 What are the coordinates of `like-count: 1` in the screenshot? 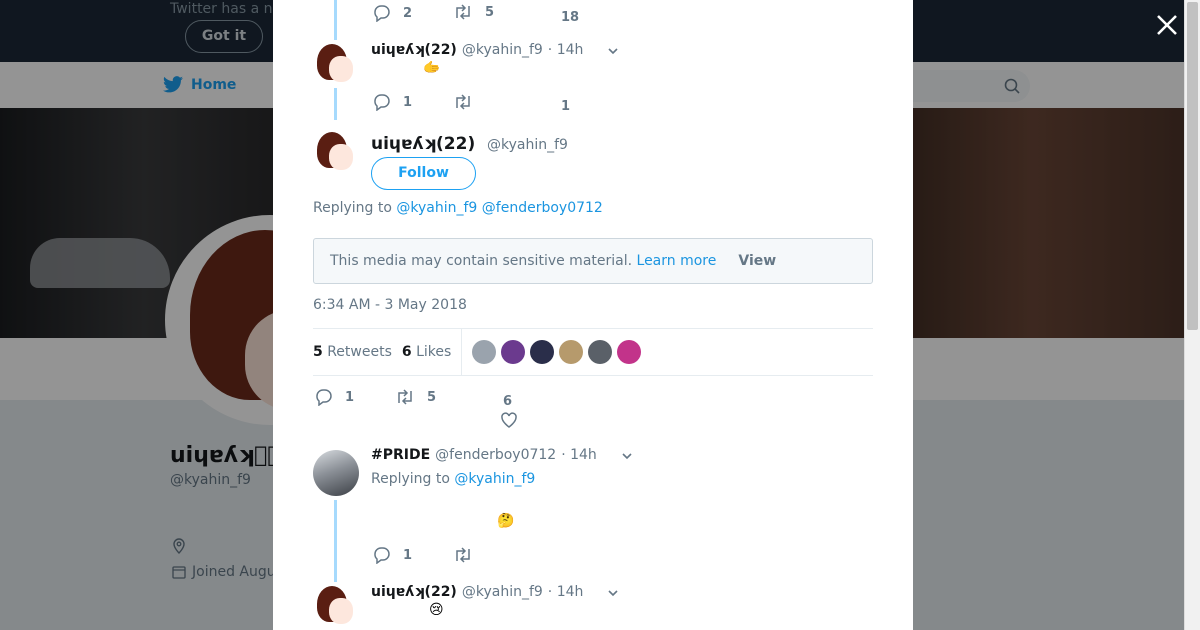 It's located at (566, 106).